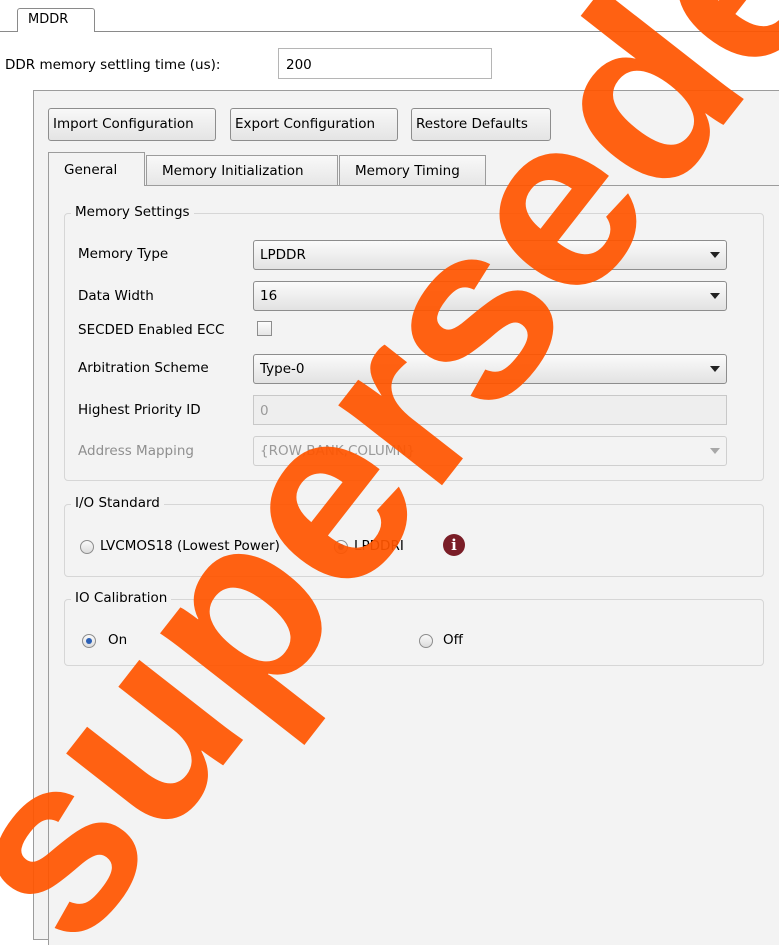  I want to click on memory-type-value: LPDDR, so click(283, 255).